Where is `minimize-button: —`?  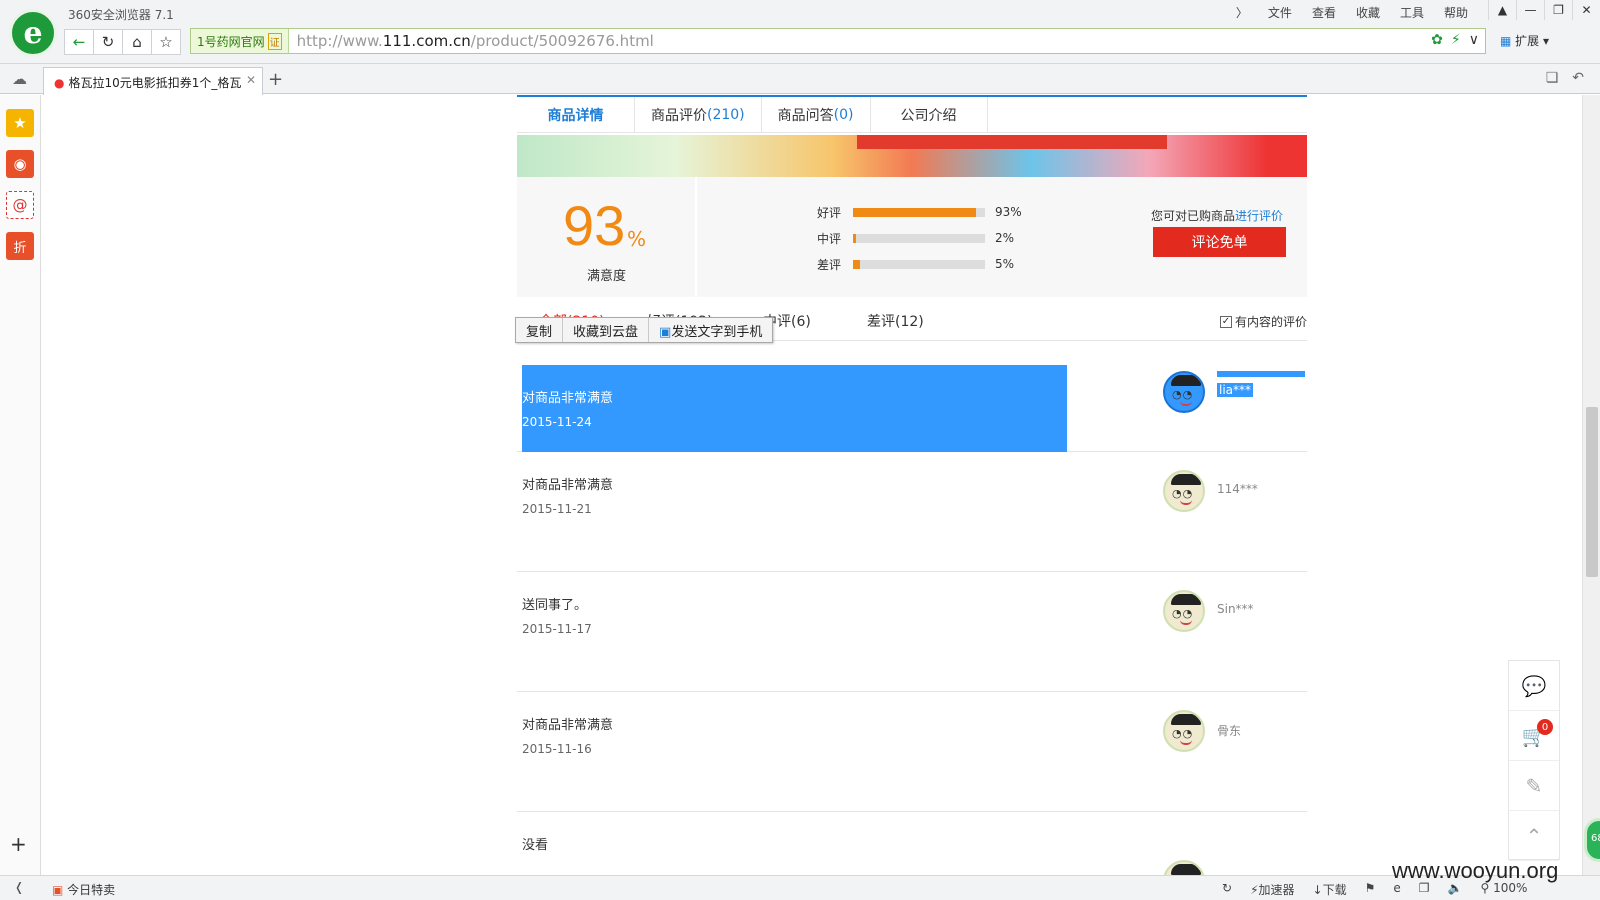
minimize-button: — is located at coordinates (1530, 10).